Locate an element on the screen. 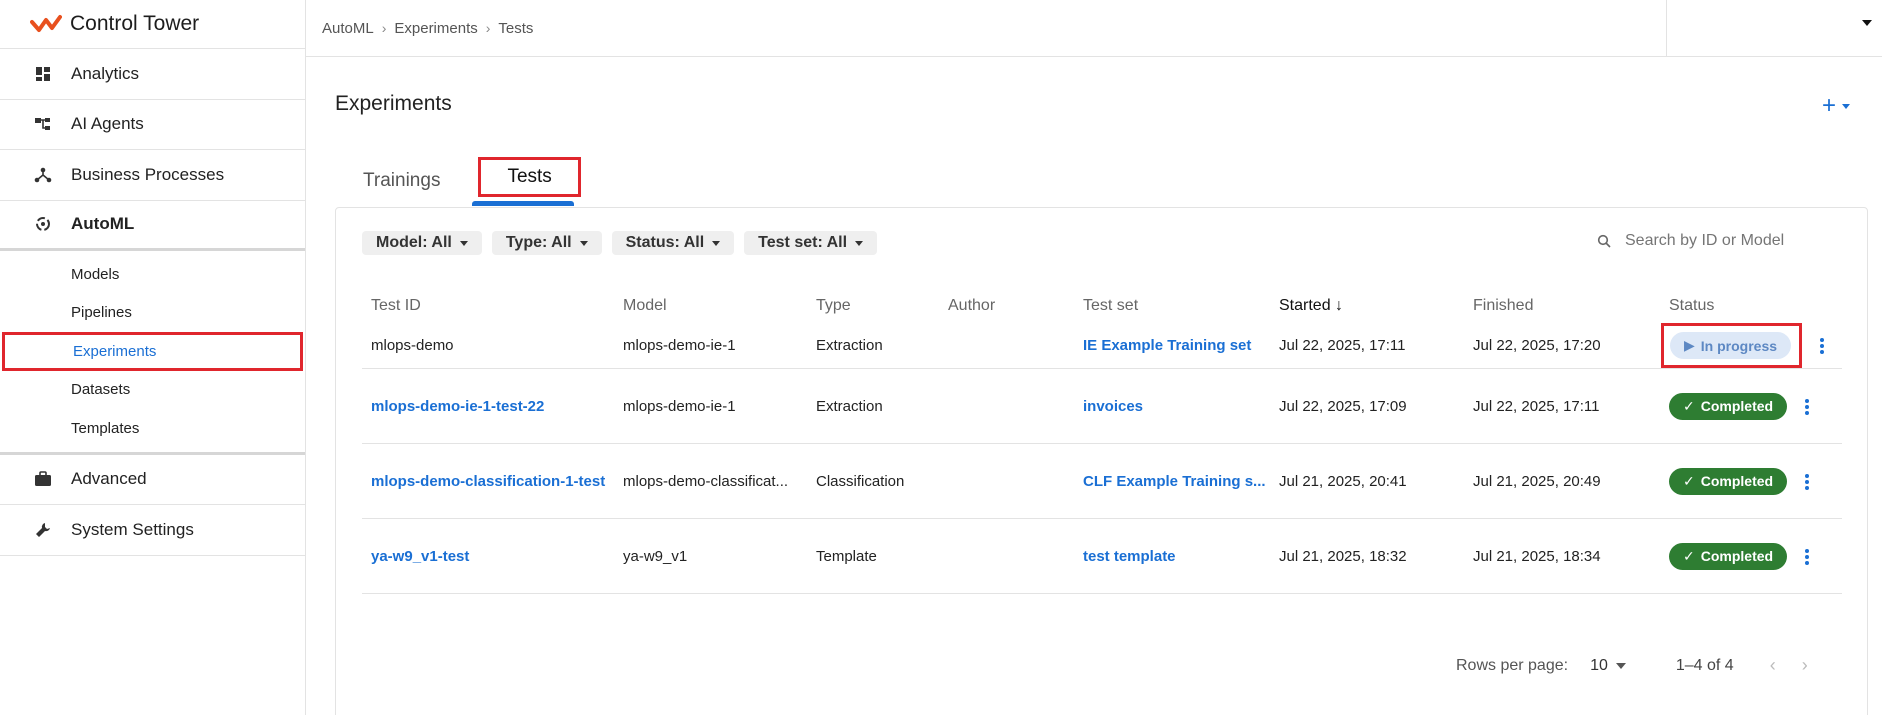 The height and width of the screenshot is (715, 1882). arrow-down-icon: ↓ is located at coordinates (1339, 305).